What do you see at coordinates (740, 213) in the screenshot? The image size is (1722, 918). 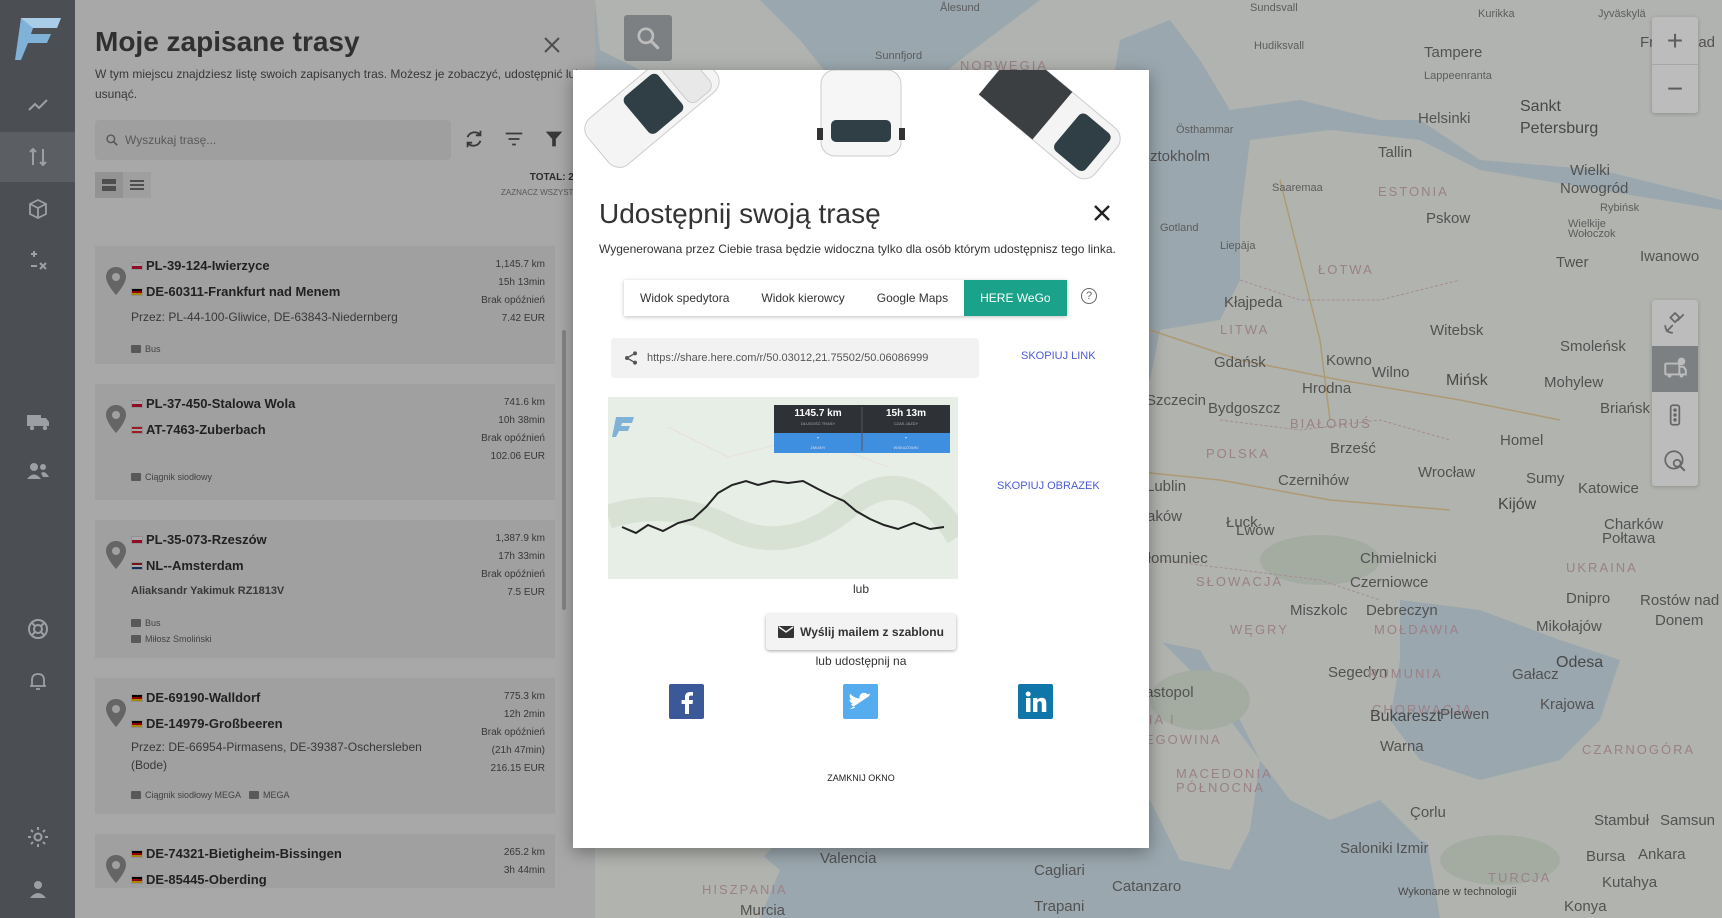 I see `modal-title: Udostępnij swoją trasę` at bounding box center [740, 213].